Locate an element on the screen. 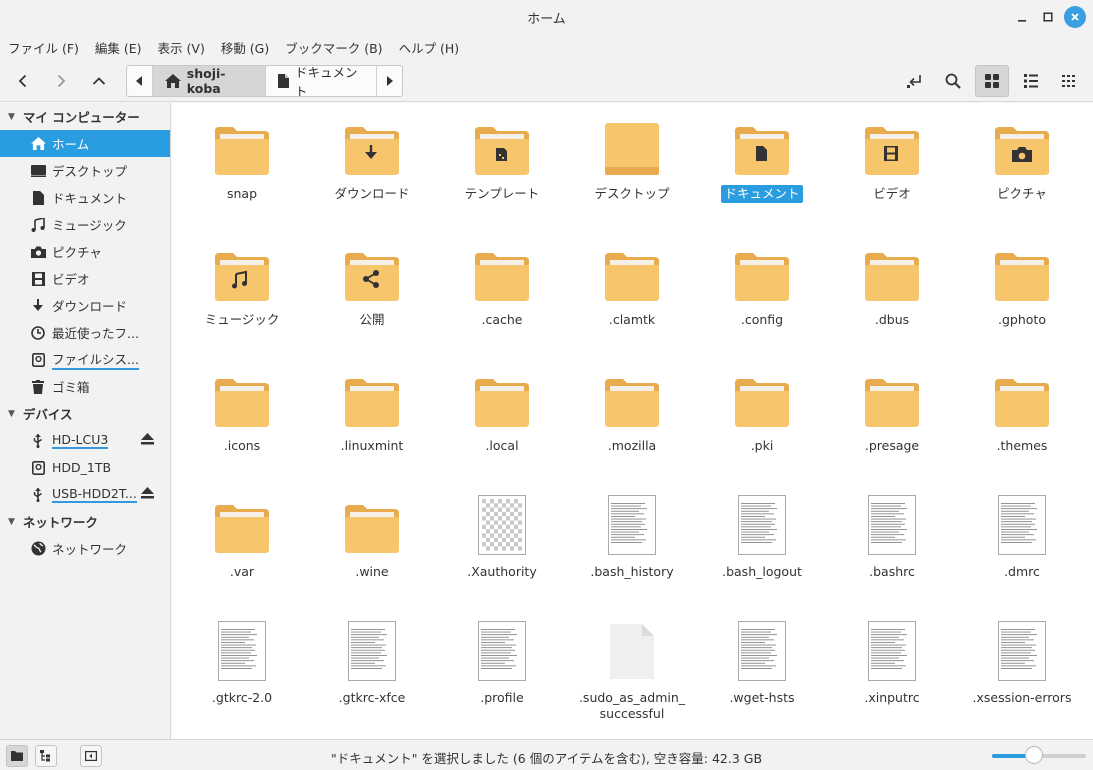 This screenshot has width=1093, height=770. chevron-up-icon is located at coordinates (99, 81).